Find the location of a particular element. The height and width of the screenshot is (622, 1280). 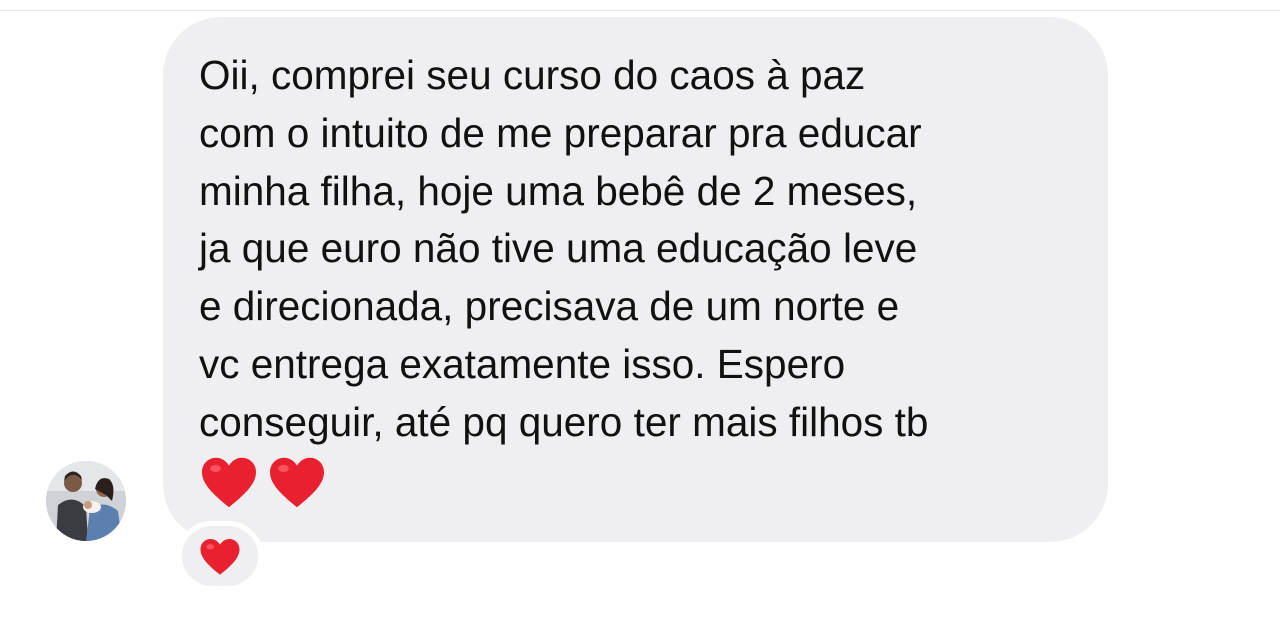

reaction-badge is located at coordinates (220, 556).